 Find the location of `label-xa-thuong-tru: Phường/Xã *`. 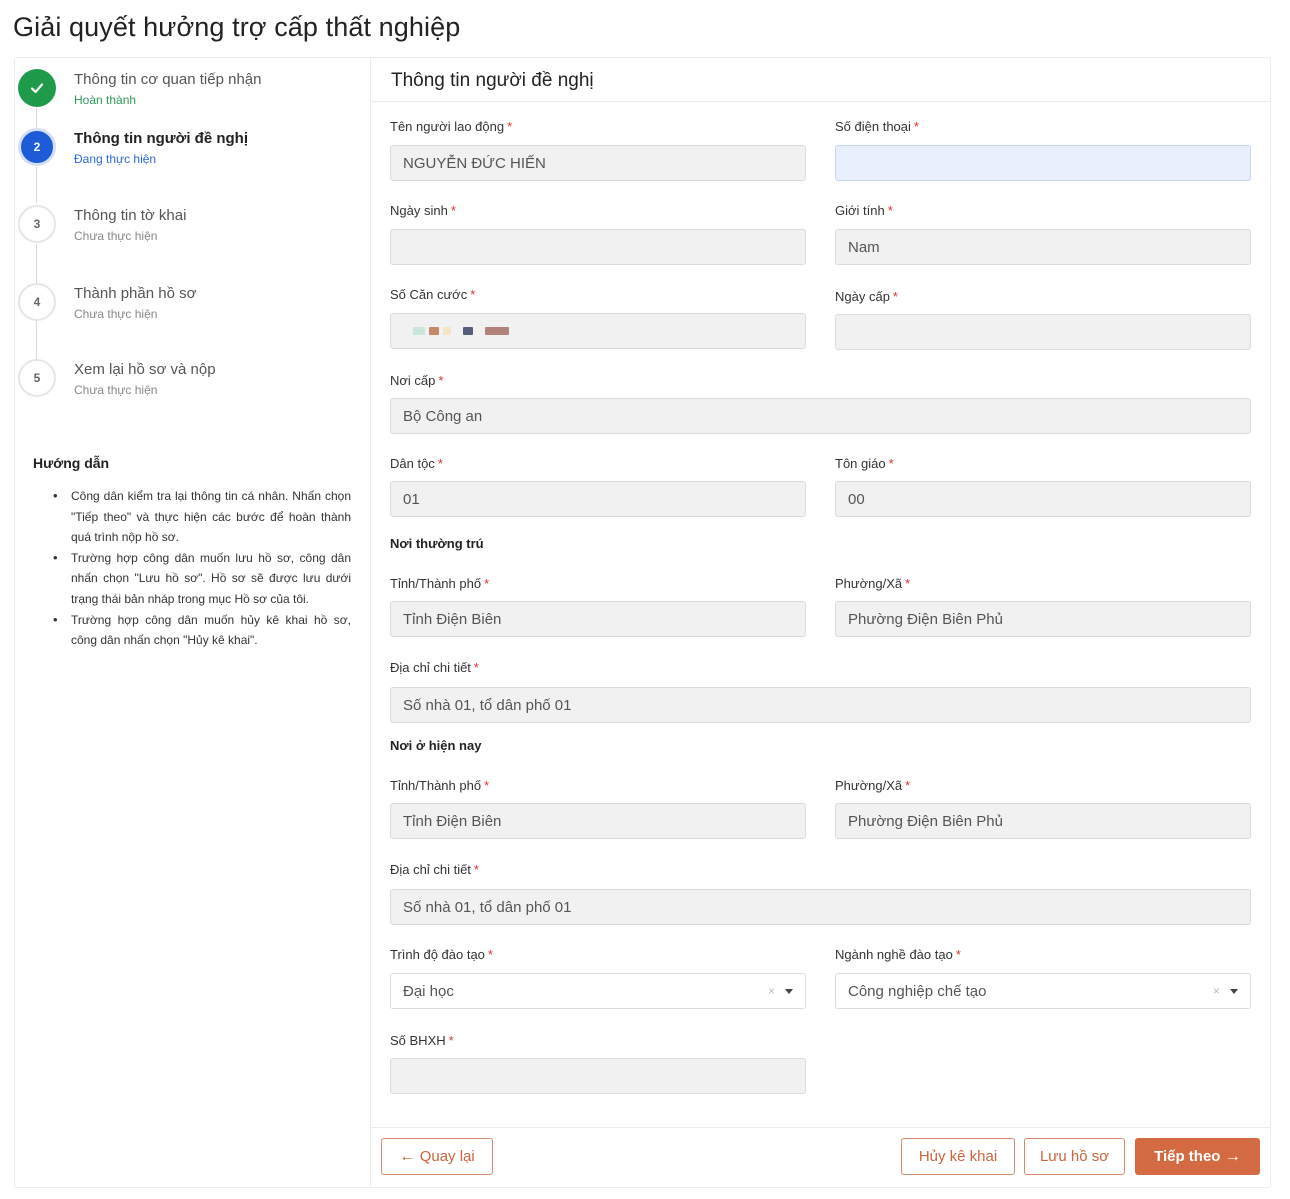

label-xa-thuong-tru: Phường/Xã * is located at coordinates (873, 583).